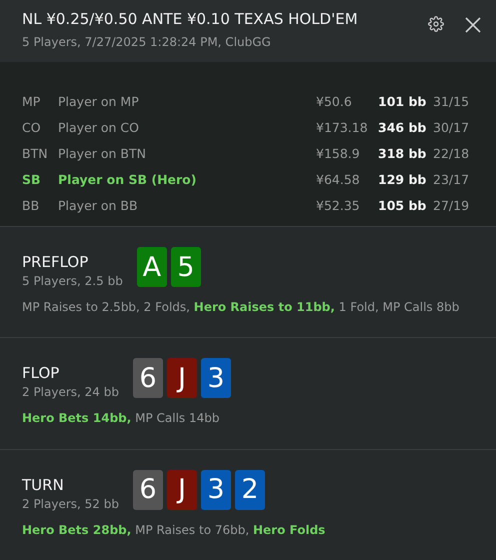  Describe the element at coordinates (98, 205) in the screenshot. I see `player-name: Player on BB` at that location.